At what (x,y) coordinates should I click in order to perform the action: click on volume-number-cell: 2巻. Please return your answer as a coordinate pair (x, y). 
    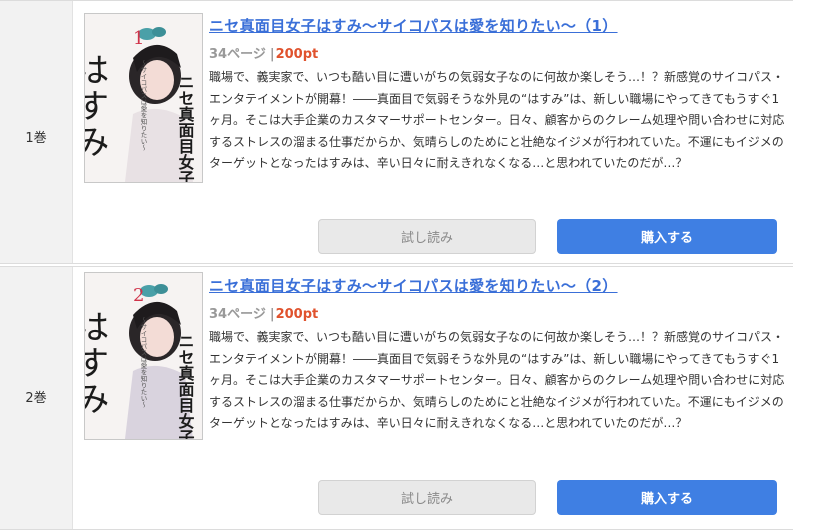
    Looking at the image, I should click on (36, 398).